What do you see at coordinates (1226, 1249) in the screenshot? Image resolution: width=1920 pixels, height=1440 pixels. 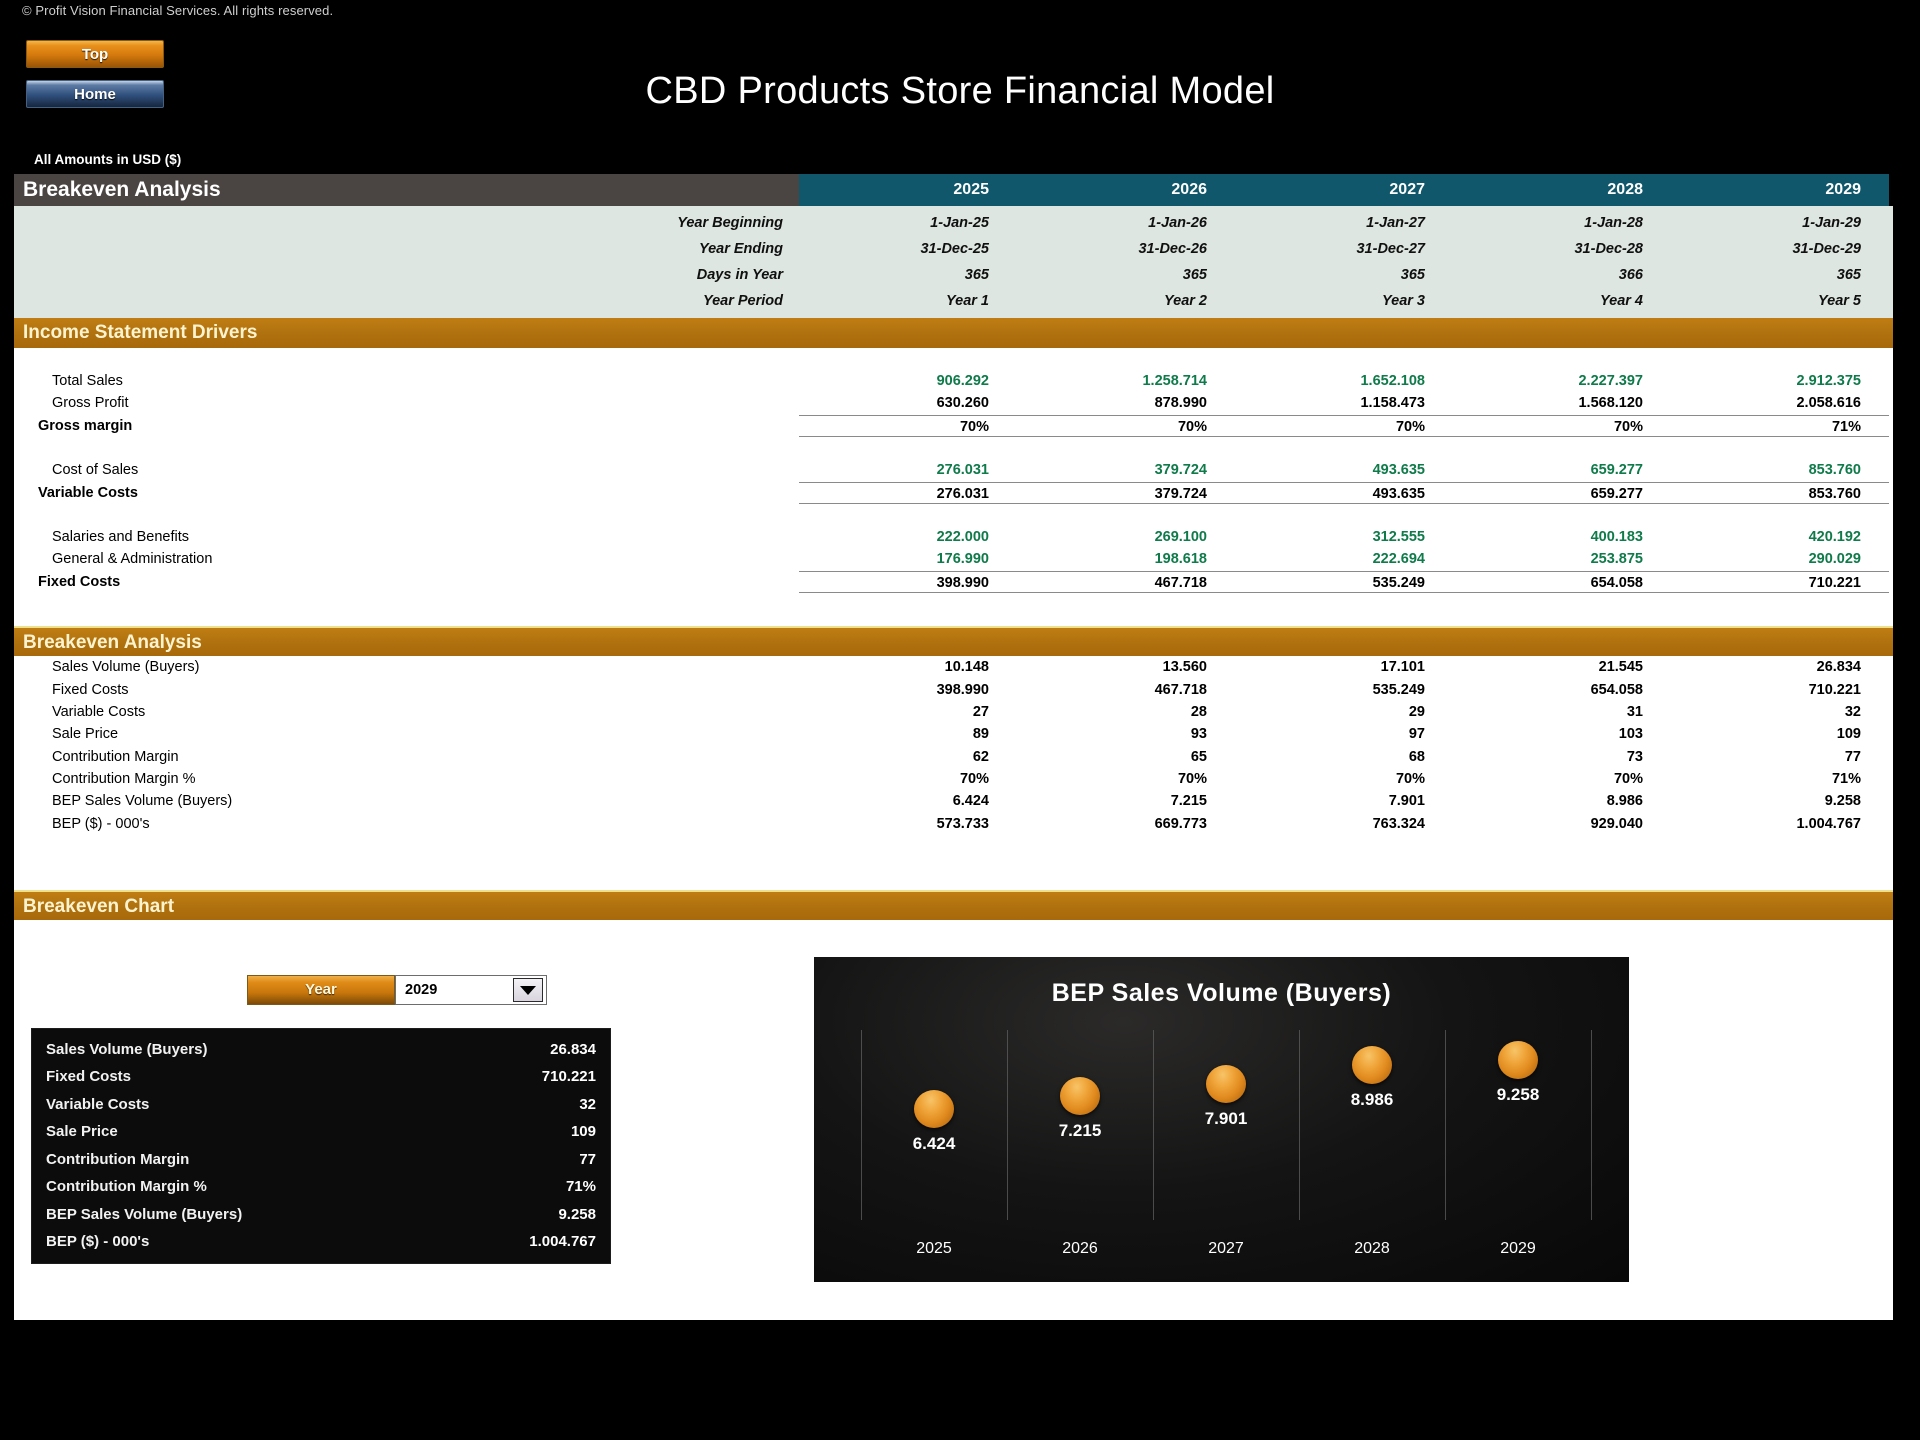 I see `chart-x-tick: 2027` at bounding box center [1226, 1249].